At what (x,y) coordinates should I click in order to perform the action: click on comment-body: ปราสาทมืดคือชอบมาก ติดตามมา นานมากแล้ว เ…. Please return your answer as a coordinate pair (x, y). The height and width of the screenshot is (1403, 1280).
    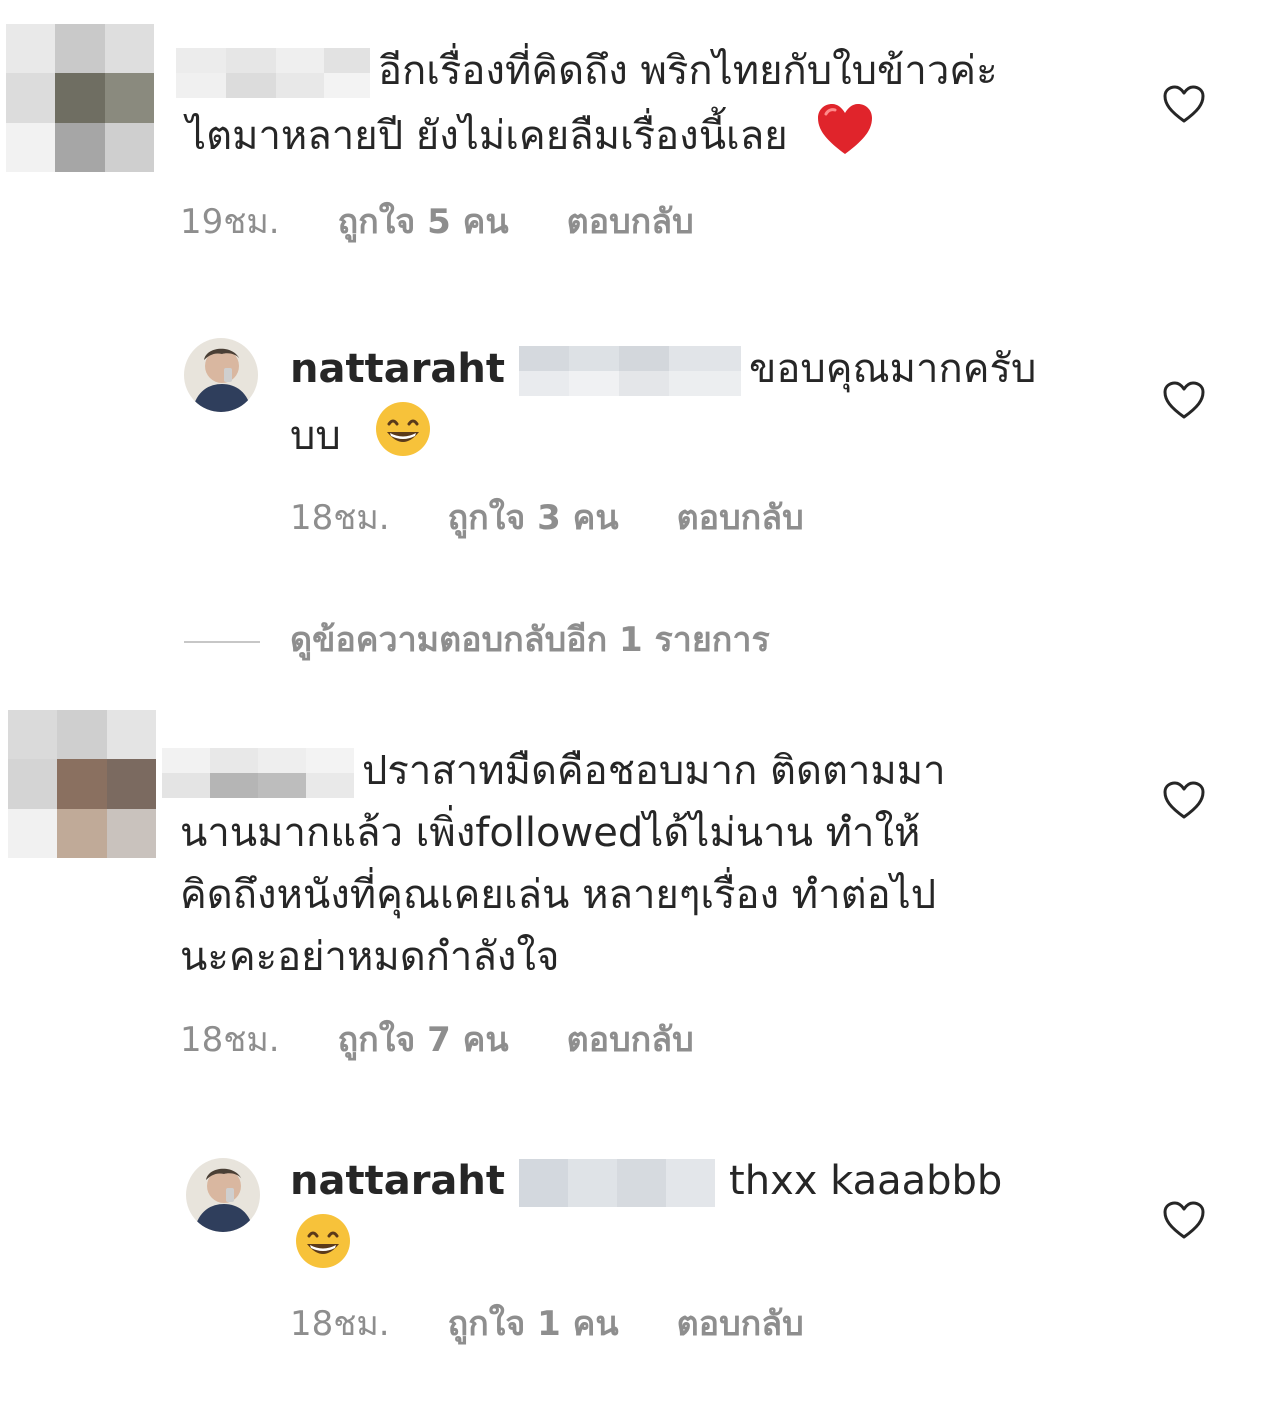
    Looking at the image, I should click on (652, 864).